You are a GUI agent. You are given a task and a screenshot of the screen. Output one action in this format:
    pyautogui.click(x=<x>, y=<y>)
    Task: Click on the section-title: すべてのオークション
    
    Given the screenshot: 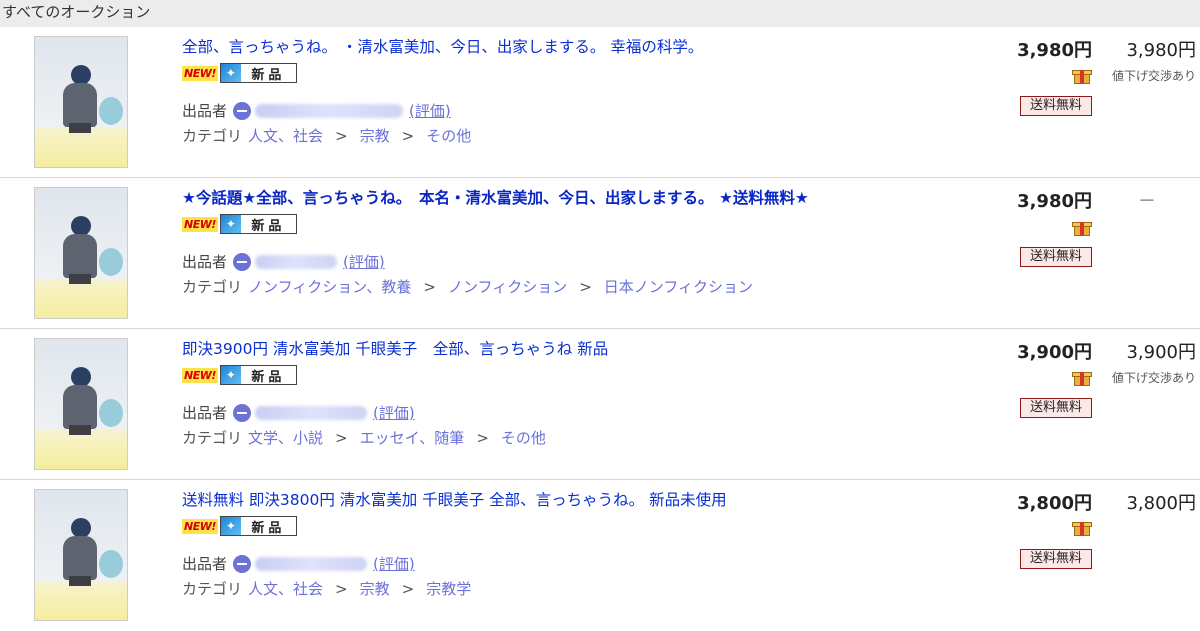 What is the action you would take?
    pyautogui.click(x=600, y=13)
    